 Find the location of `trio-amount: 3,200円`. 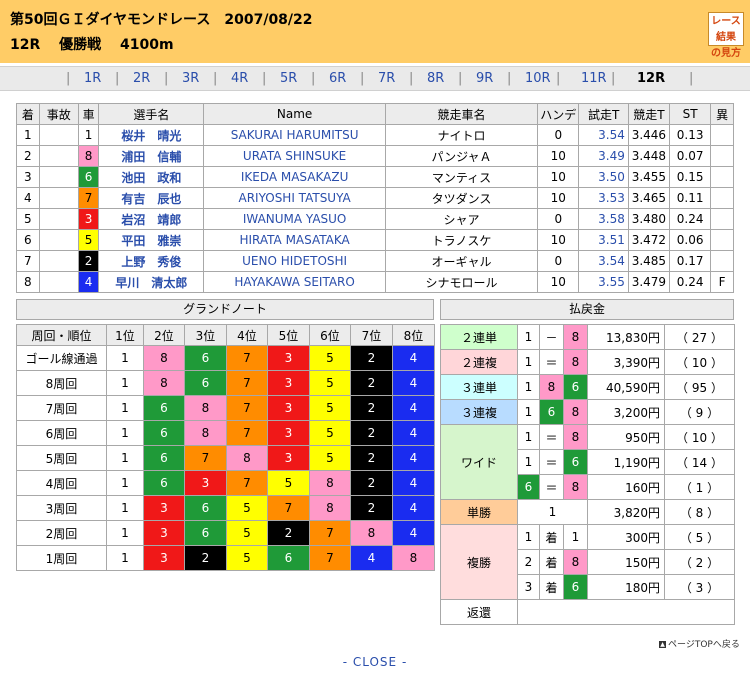

trio-amount: 3,200円 is located at coordinates (626, 412).